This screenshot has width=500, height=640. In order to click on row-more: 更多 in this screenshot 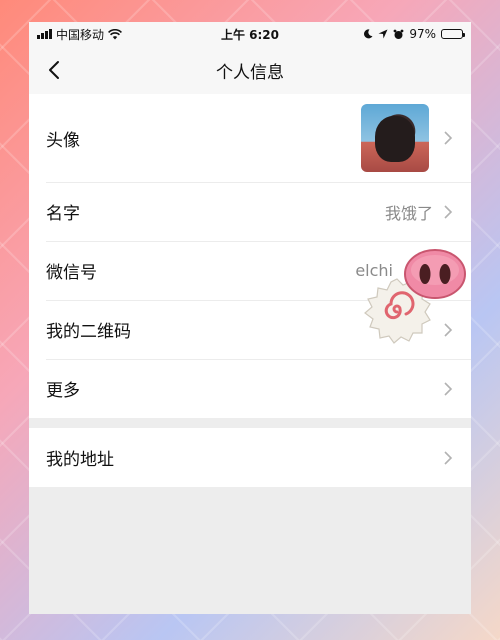, I will do `click(250, 388)`.